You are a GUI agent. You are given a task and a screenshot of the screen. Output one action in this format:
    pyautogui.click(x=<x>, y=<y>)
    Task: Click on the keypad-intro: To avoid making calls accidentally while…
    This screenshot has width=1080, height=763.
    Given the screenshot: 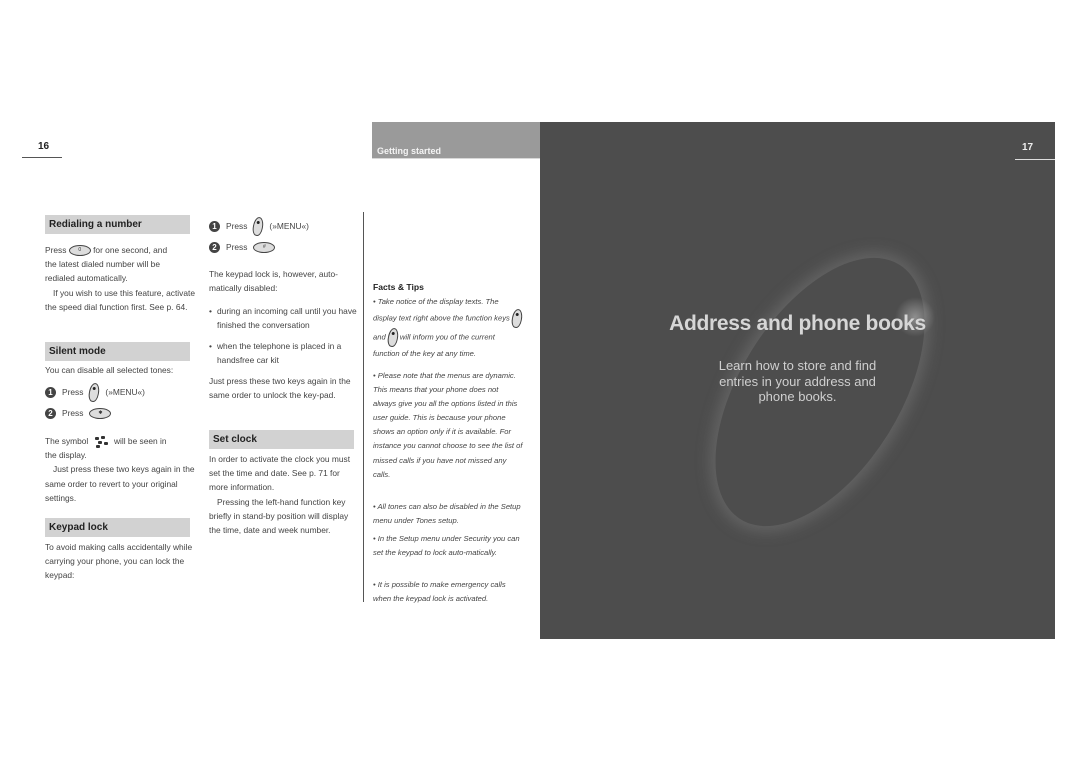 What is the action you would take?
    pyautogui.click(x=119, y=561)
    